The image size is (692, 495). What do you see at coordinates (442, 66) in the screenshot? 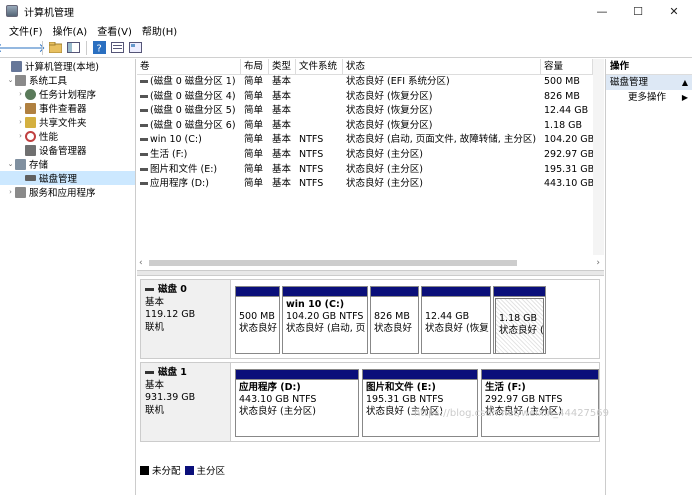
I see `column-status: 状态` at bounding box center [442, 66].